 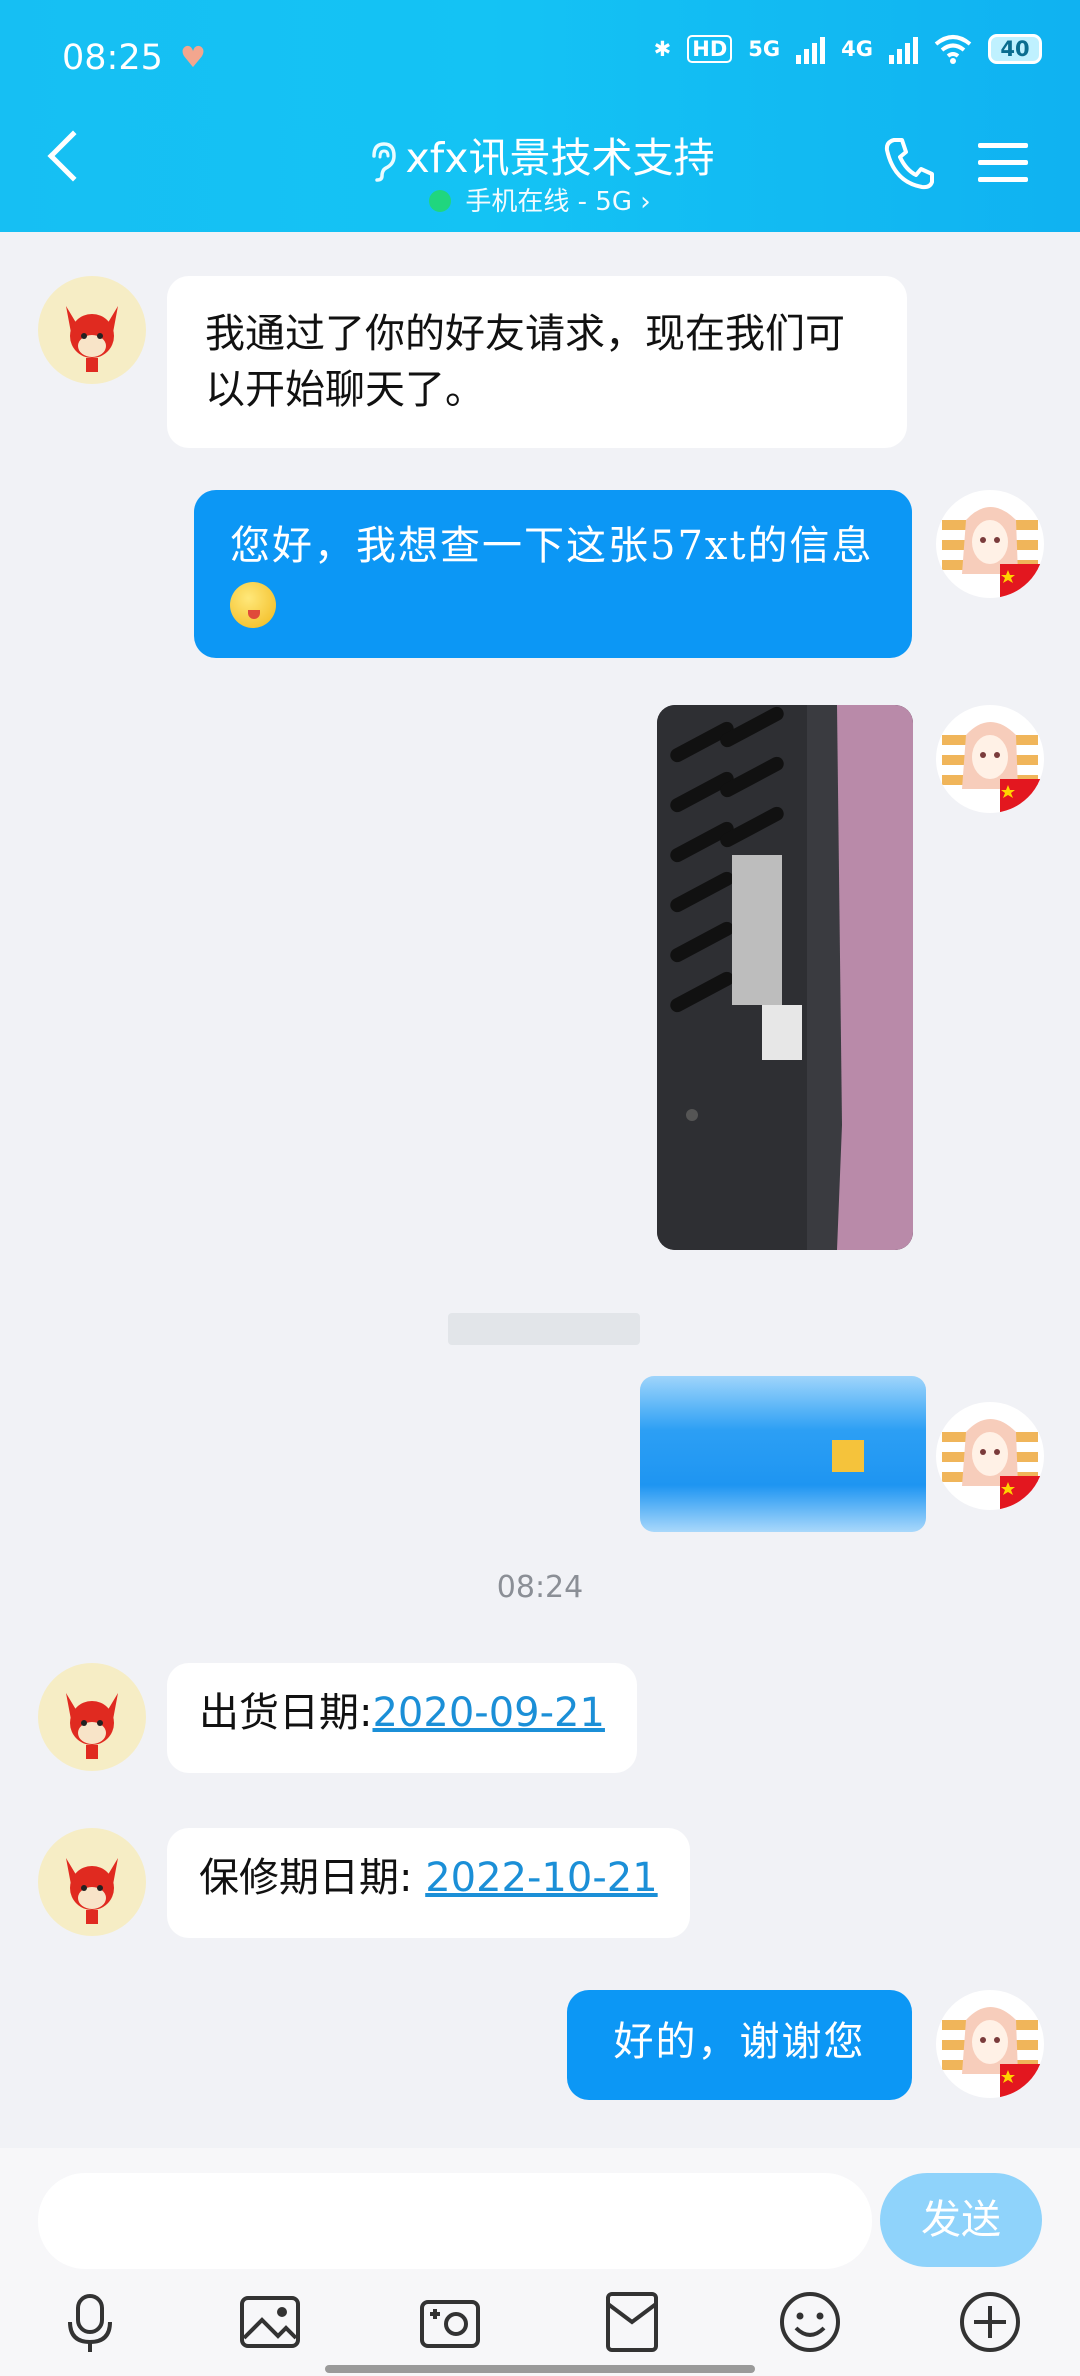 What do you see at coordinates (193, 57) in the screenshot?
I see `heart-icon: ♥` at bounding box center [193, 57].